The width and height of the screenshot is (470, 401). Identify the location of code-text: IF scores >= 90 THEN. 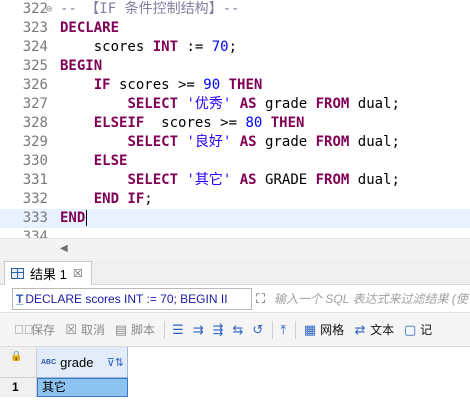
(161, 85).